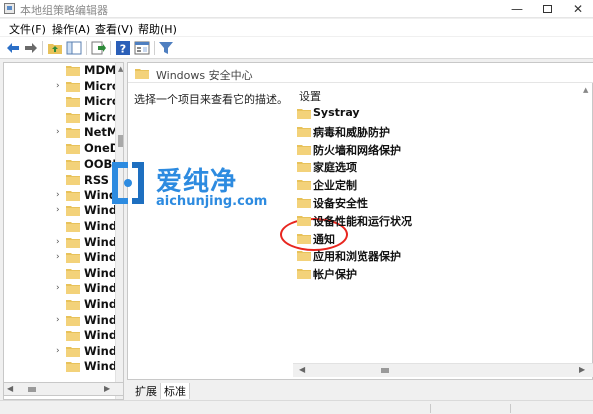  I want to click on settings-list-item: 通知, so click(397, 238).